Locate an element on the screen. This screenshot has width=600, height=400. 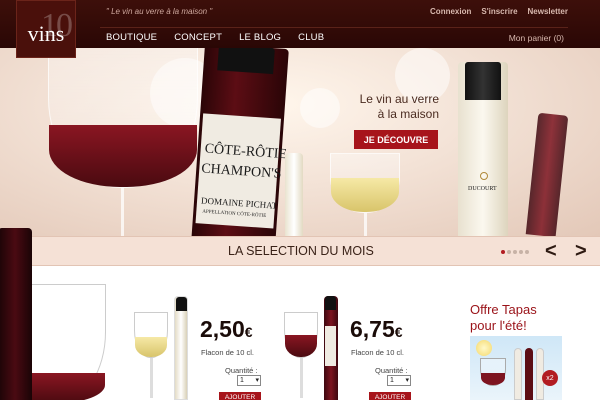
wine-glass-image is located at coordinates (123, 118).